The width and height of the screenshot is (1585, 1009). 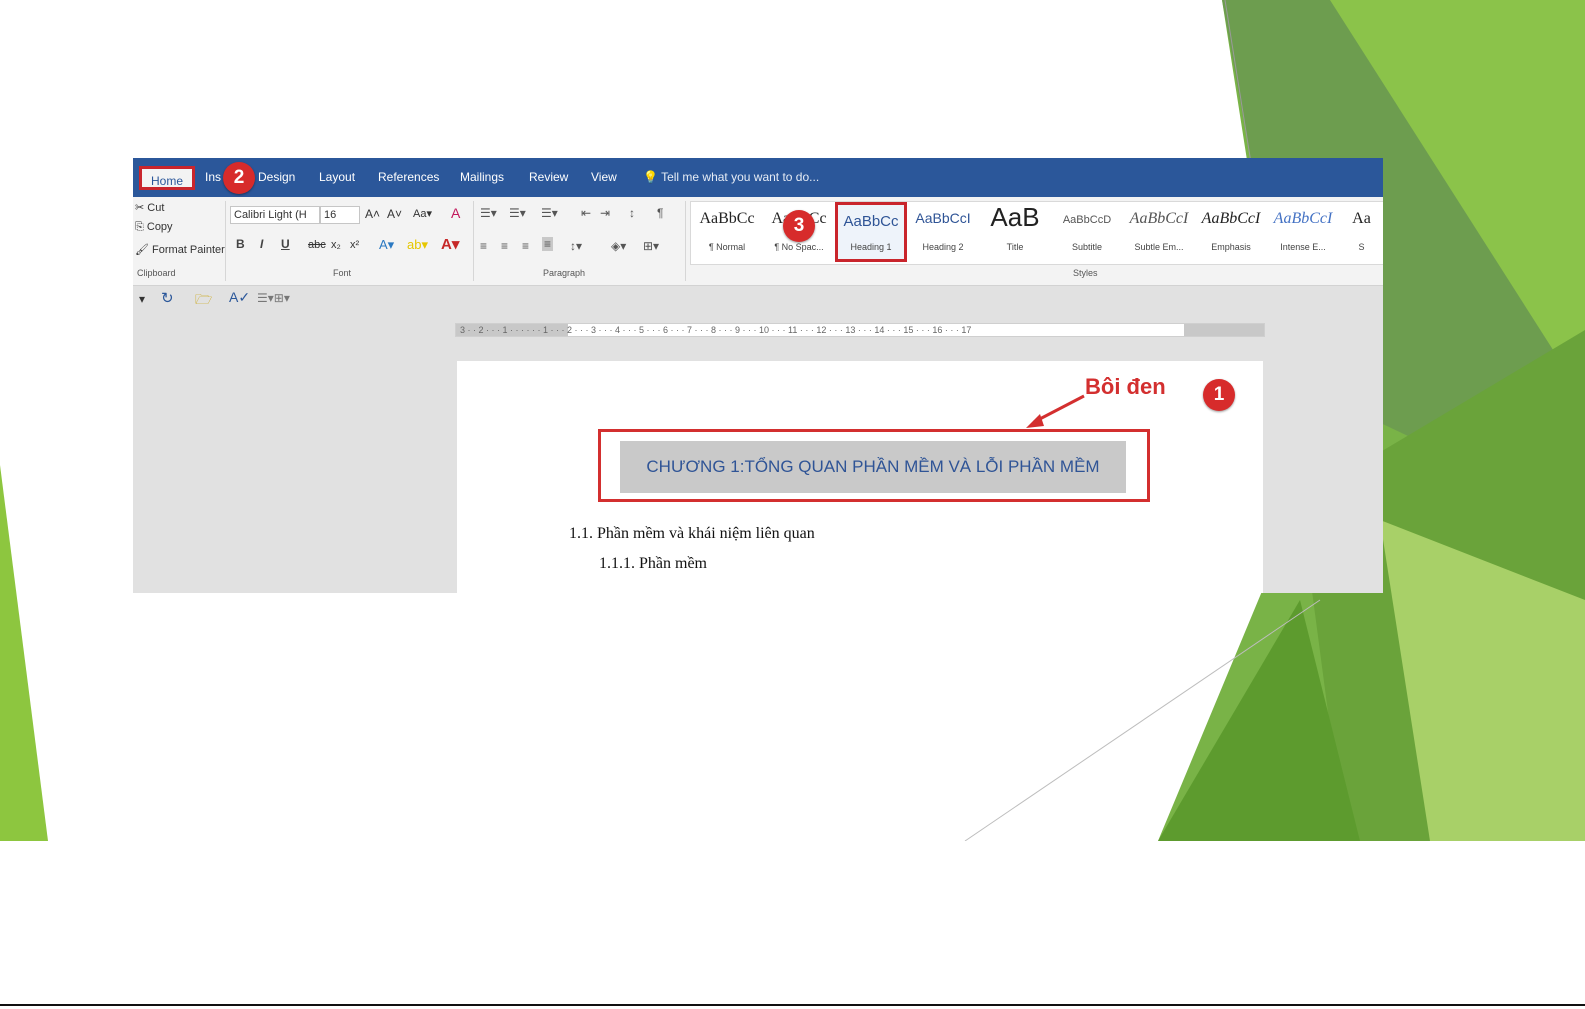 I want to click on redo-icon: ↻, so click(x=167, y=298).